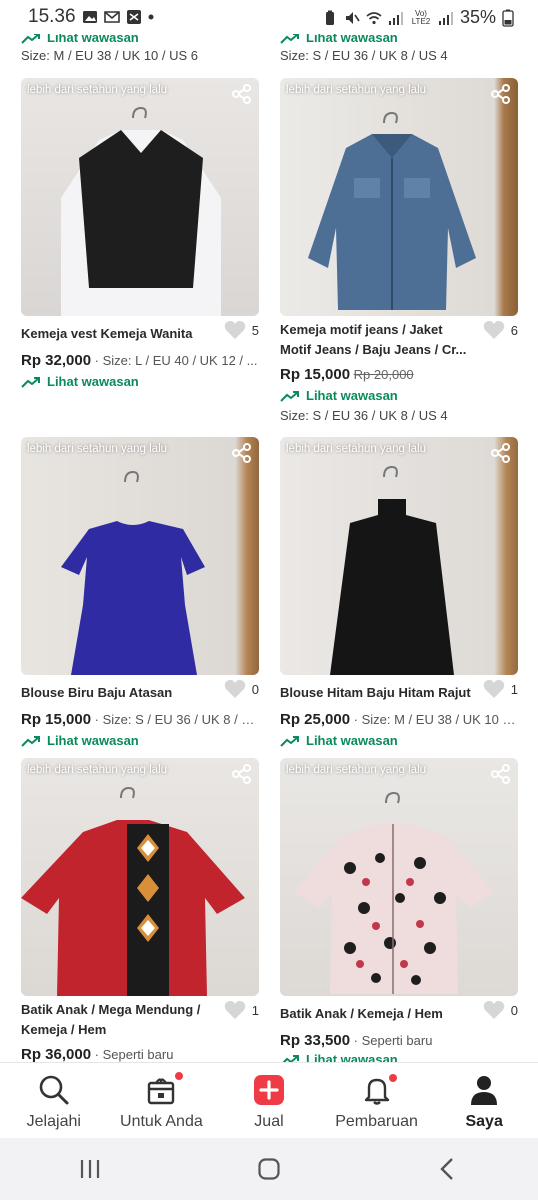 This screenshot has width=538, height=1200. What do you see at coordinates (133, 572) in the screenshot?
I see `blue-blouse-illustration` at bounding box center [133, 572].